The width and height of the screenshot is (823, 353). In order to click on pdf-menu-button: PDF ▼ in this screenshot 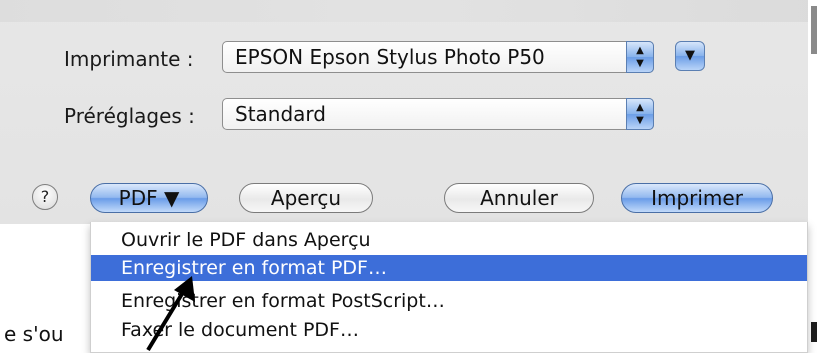, I will do `click(149, 198)`.